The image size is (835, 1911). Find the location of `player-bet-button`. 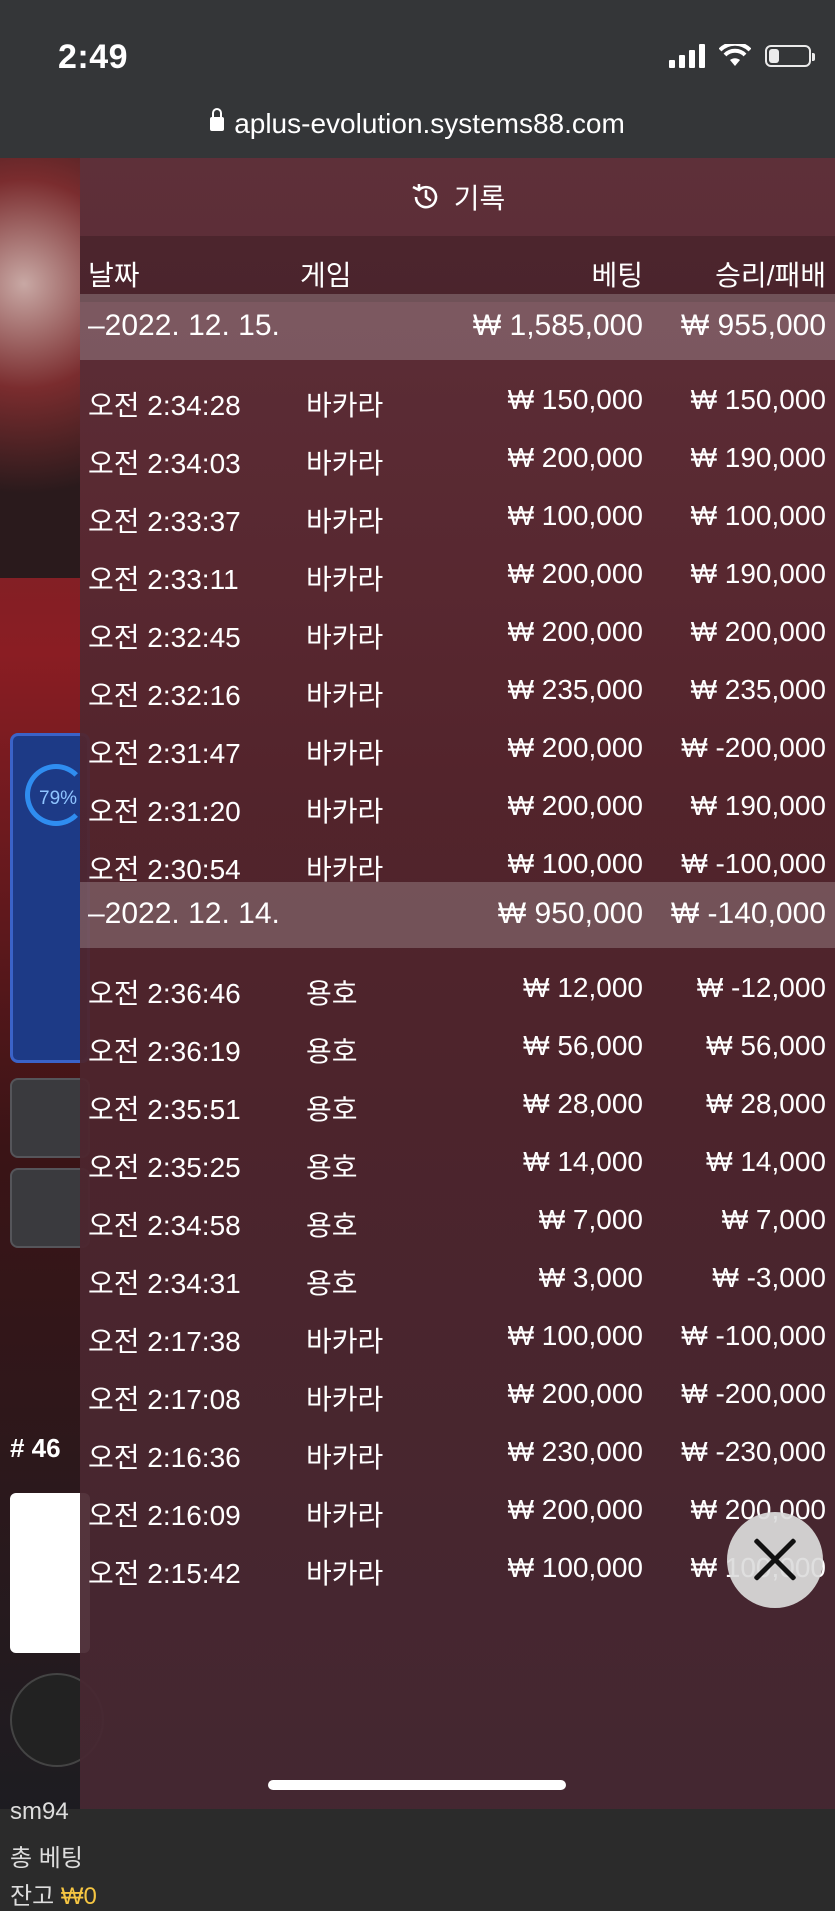

player-bet-button is located at coordinates (50, 1208).